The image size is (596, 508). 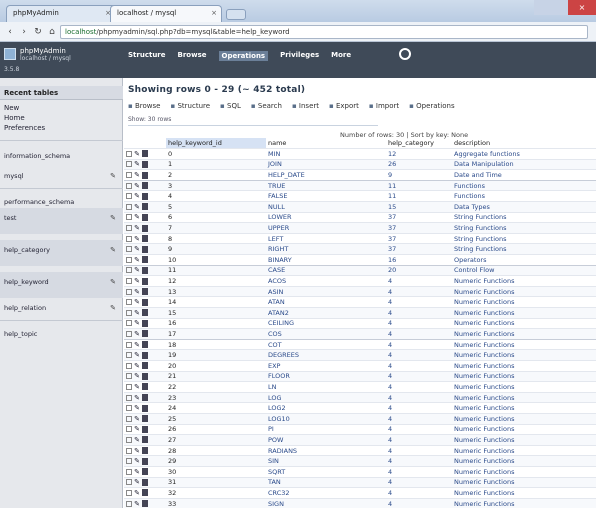 What do you see at coordinates (216, 270) in the screenshot?
I see `table-cell: 11` at bounding box center [216, 270].